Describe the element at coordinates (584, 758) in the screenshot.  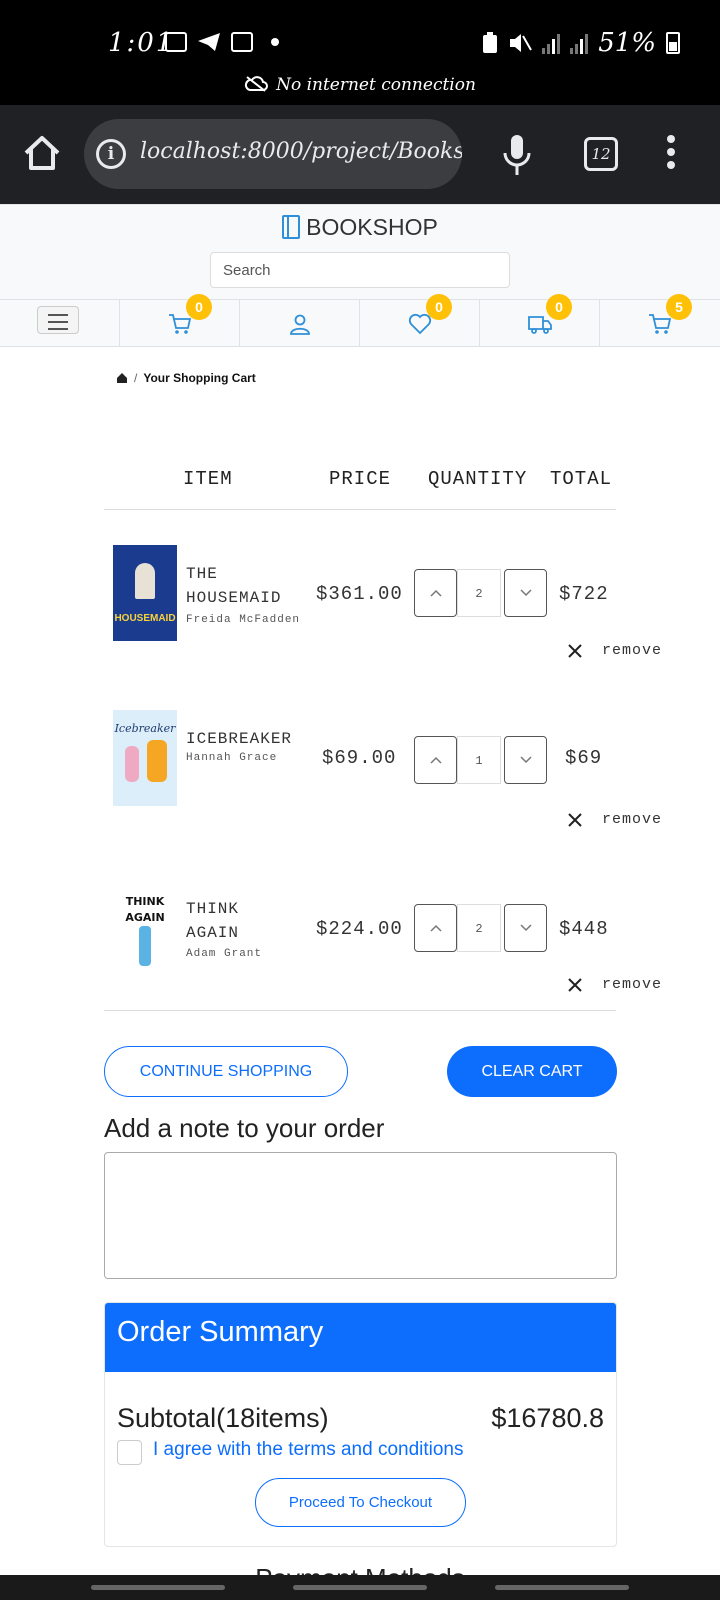
I see `item-total: $69` at that location.